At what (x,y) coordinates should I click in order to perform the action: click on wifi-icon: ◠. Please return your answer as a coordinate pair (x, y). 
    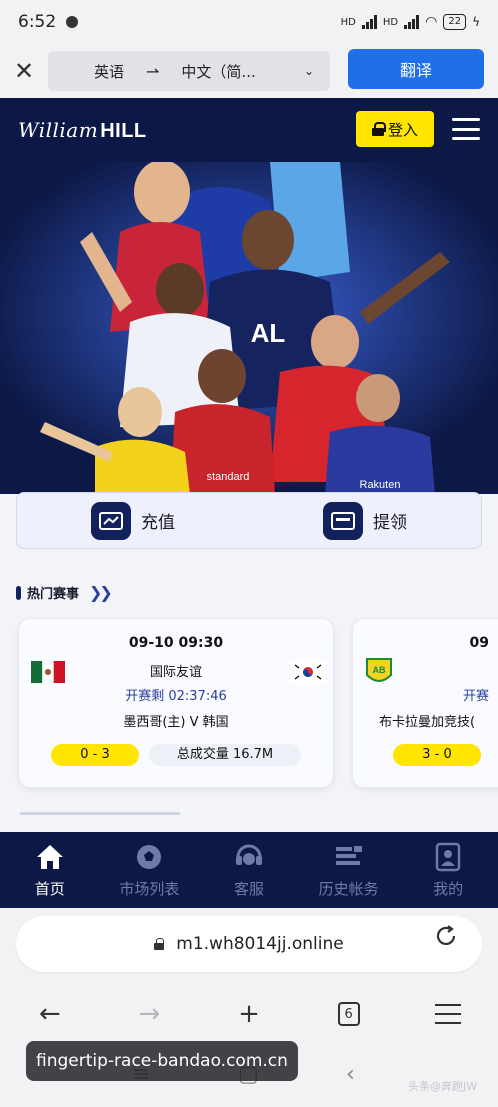
    Looking at the image, I should click on (431, 22).